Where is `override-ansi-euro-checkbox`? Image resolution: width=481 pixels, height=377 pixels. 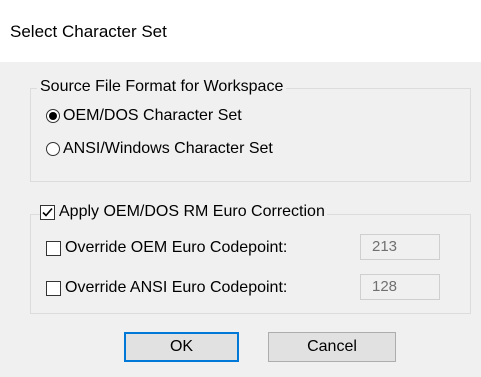 override-ansi-euro-checkbox is located at coordinates (53, 288).